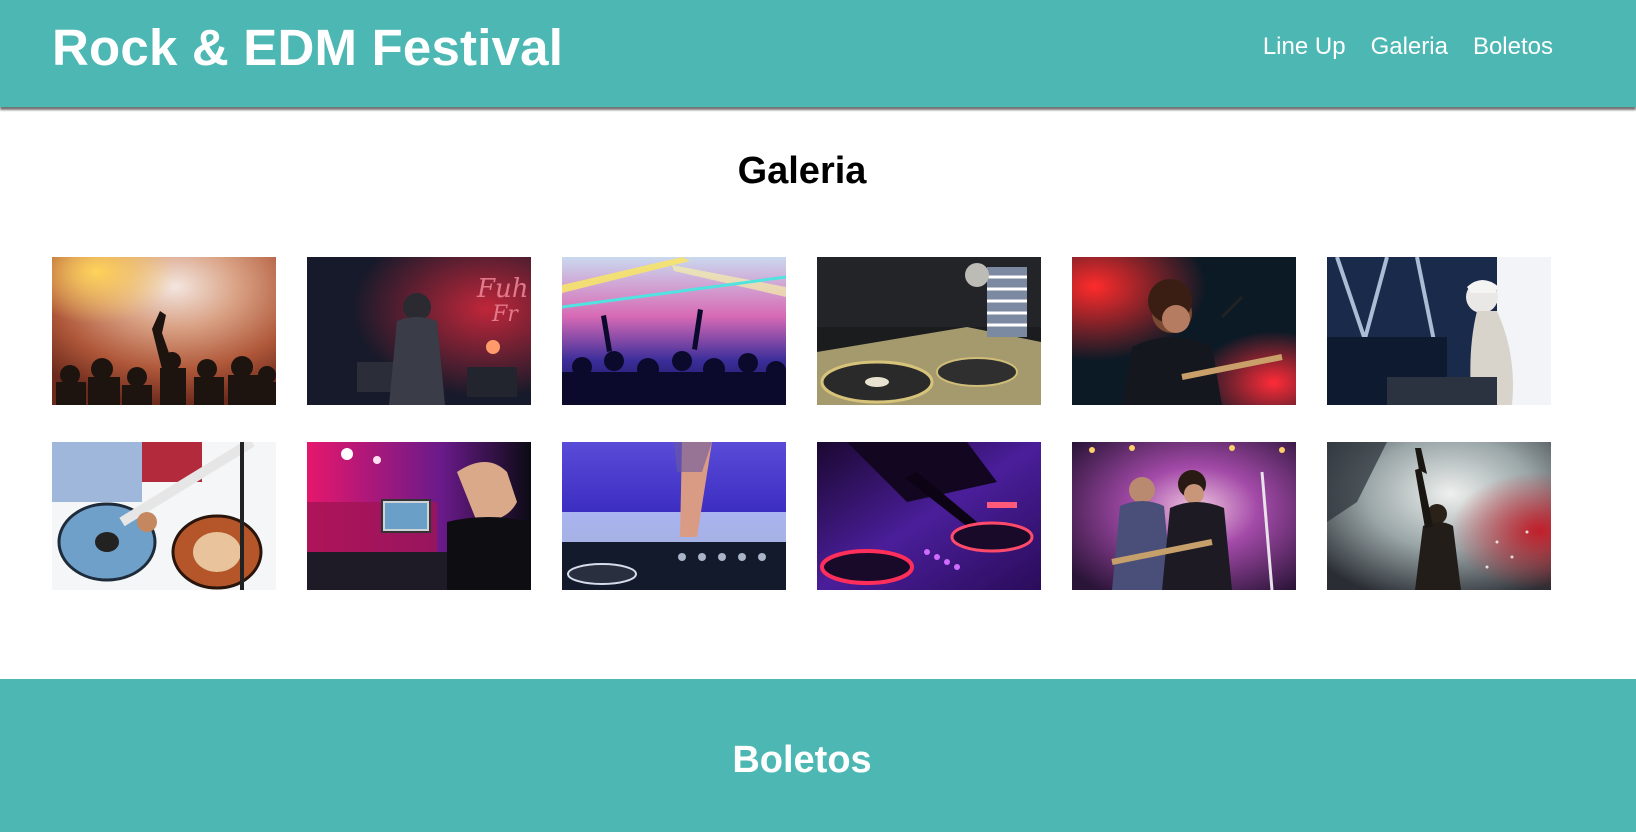  I want to click on gallery-photo-guitars-closeup, so click(164, 516).